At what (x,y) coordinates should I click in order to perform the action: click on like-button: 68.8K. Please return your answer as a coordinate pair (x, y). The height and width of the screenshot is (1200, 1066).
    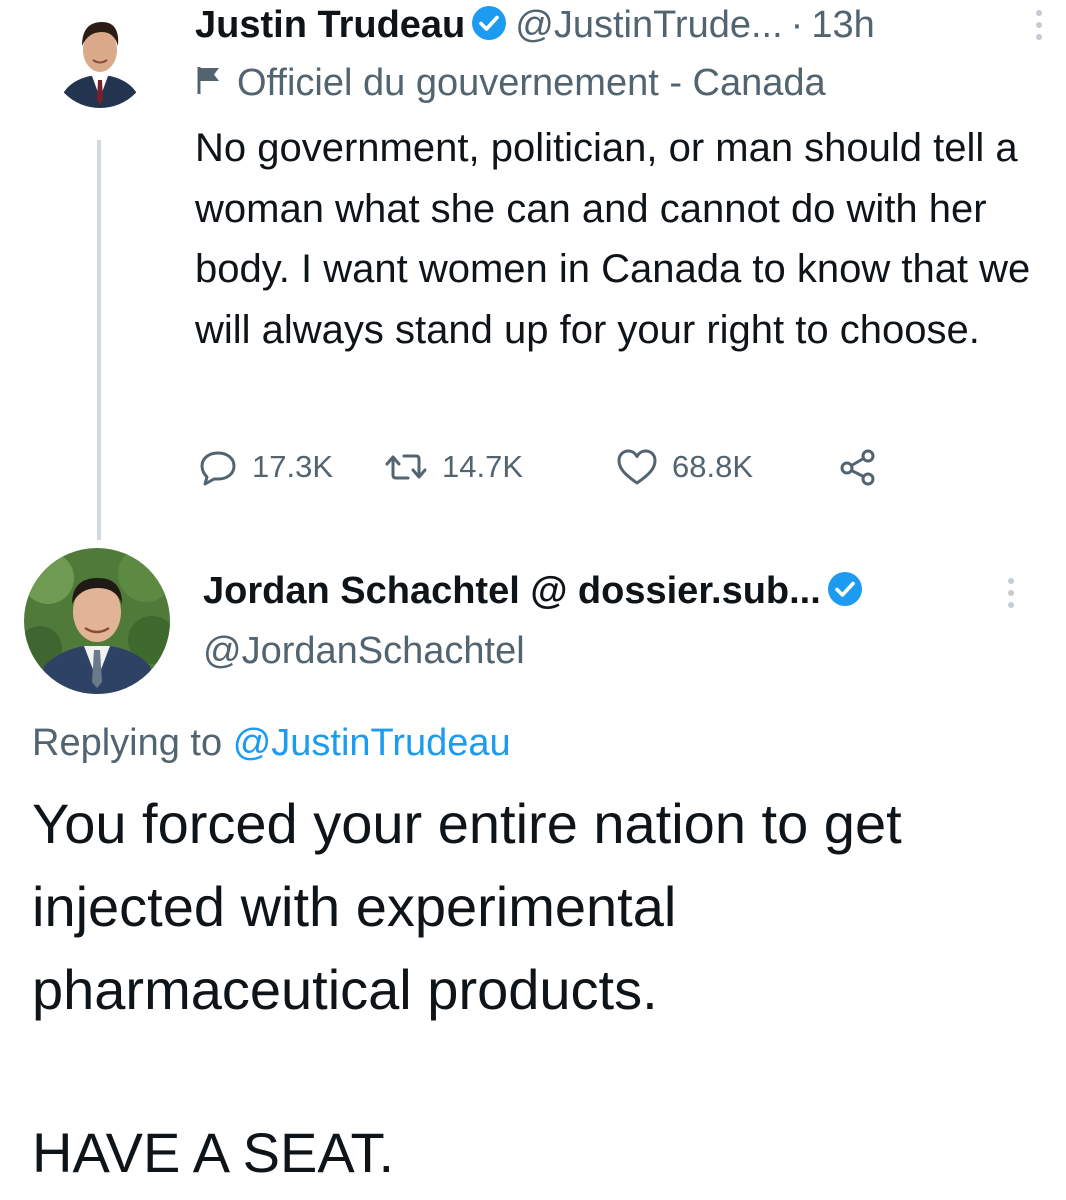
    Looking at the image, I should click on (727, 467).